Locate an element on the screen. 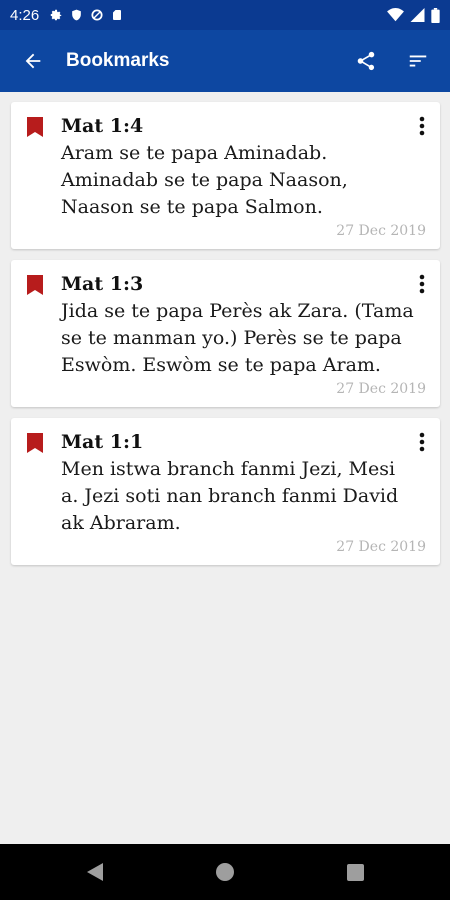 This screenshot has width=450, height=900. nav-recents-button is located at coordinates (355, 872).